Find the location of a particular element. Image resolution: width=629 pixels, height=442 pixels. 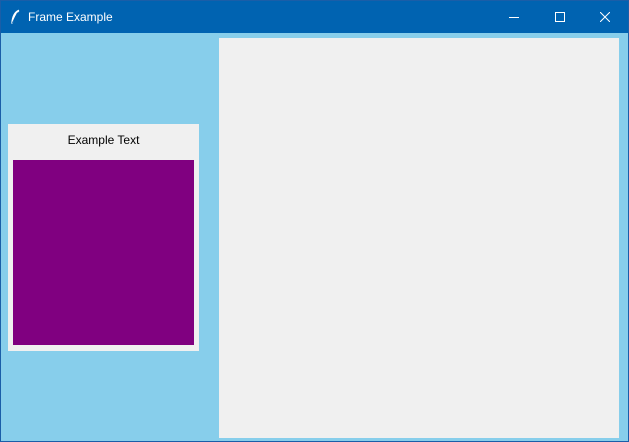

example-text-label: Example Text is located at coordinates (103, 140).